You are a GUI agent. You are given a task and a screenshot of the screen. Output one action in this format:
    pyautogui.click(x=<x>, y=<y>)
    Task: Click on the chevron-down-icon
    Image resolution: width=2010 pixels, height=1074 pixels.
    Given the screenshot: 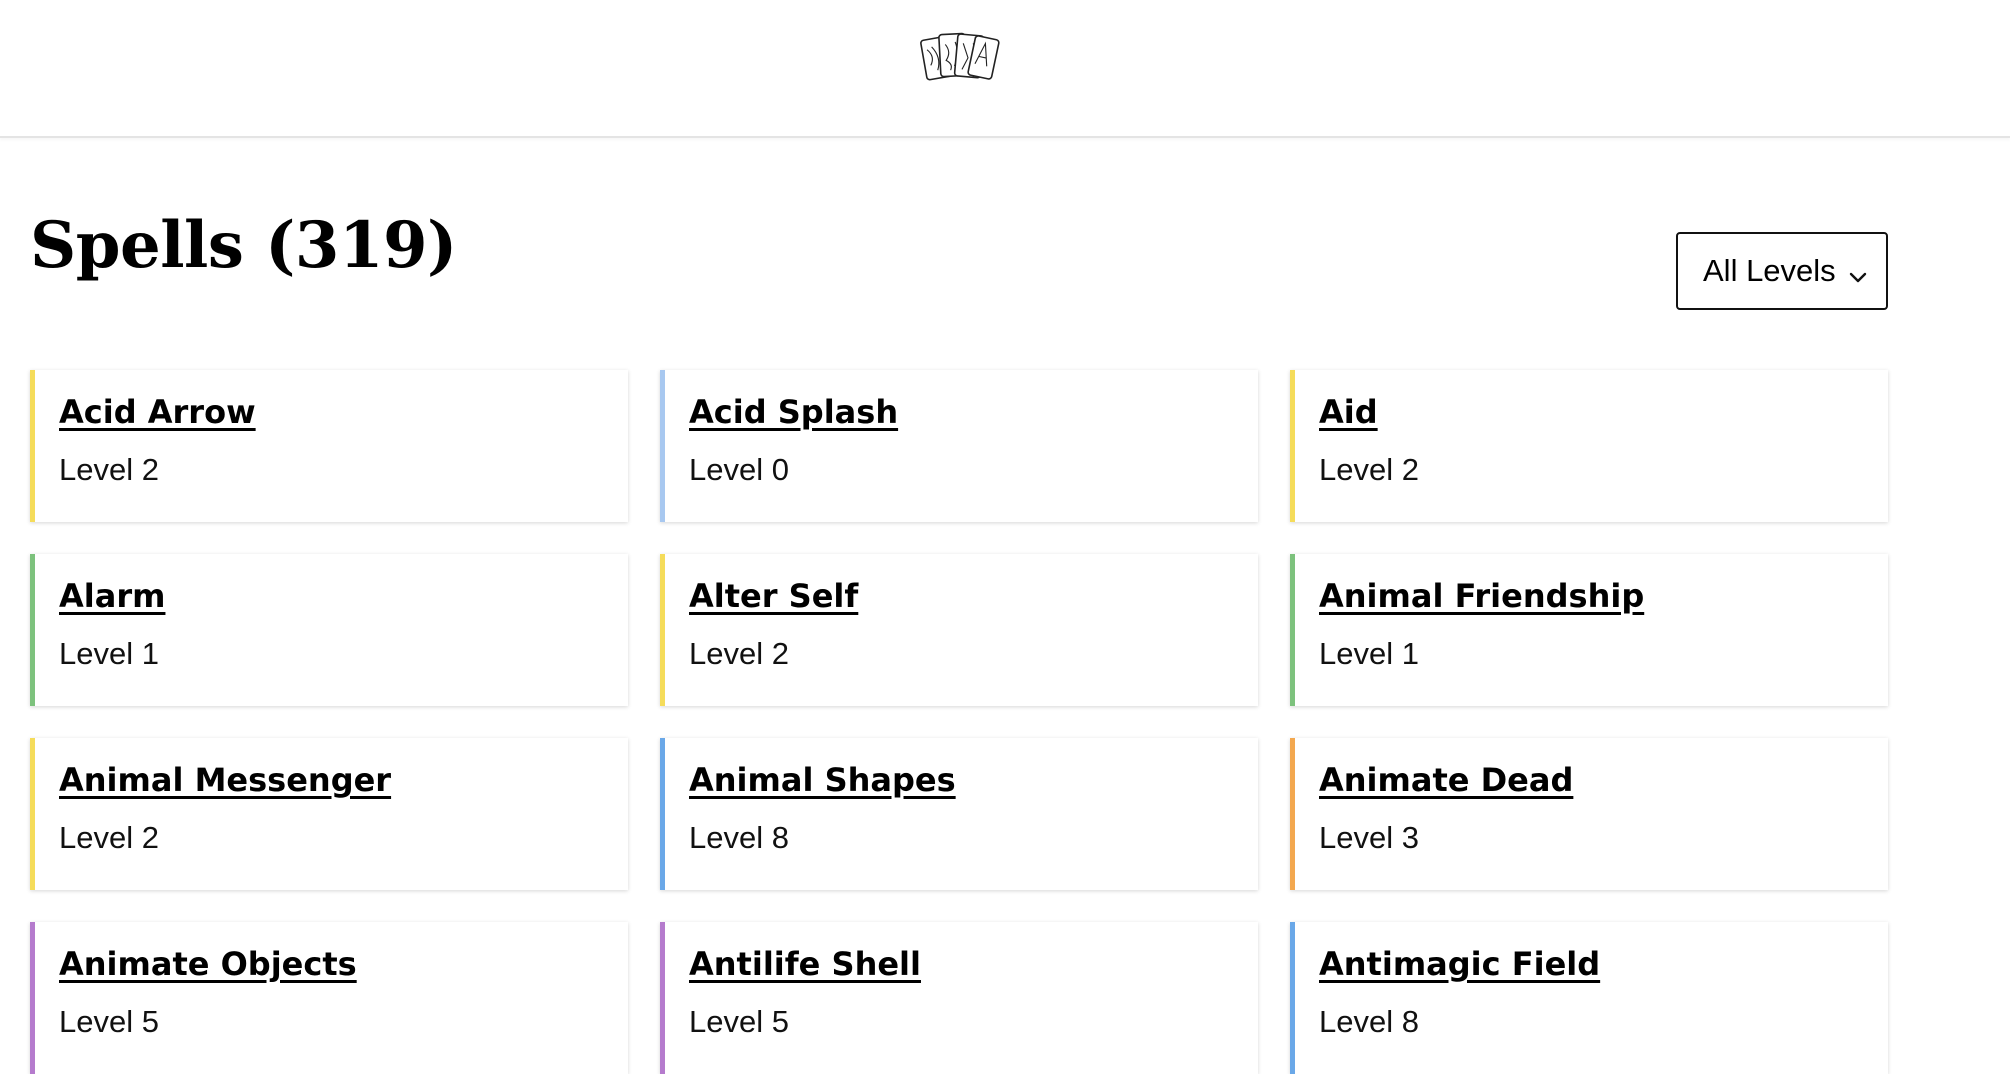 What is the action you would take?
    pyautogui.click(x=1858, y=271)
    